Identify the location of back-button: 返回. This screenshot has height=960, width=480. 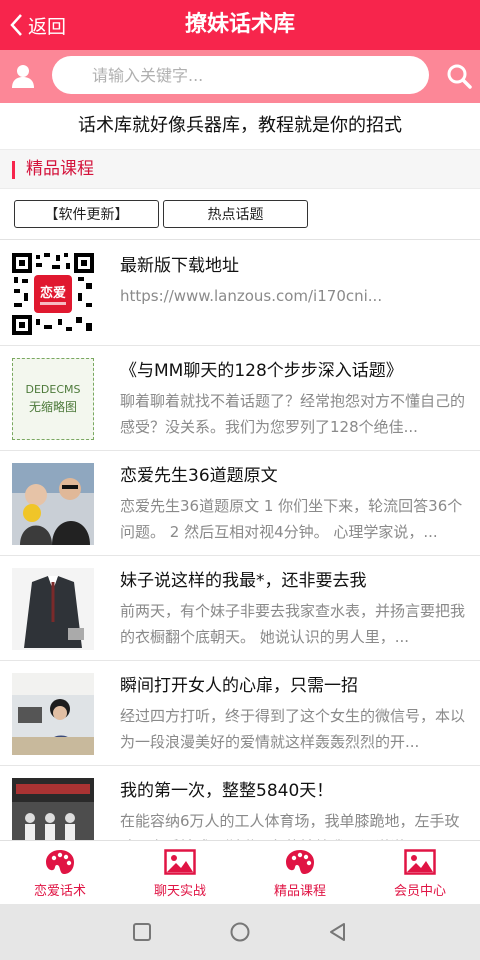
(37, 25).